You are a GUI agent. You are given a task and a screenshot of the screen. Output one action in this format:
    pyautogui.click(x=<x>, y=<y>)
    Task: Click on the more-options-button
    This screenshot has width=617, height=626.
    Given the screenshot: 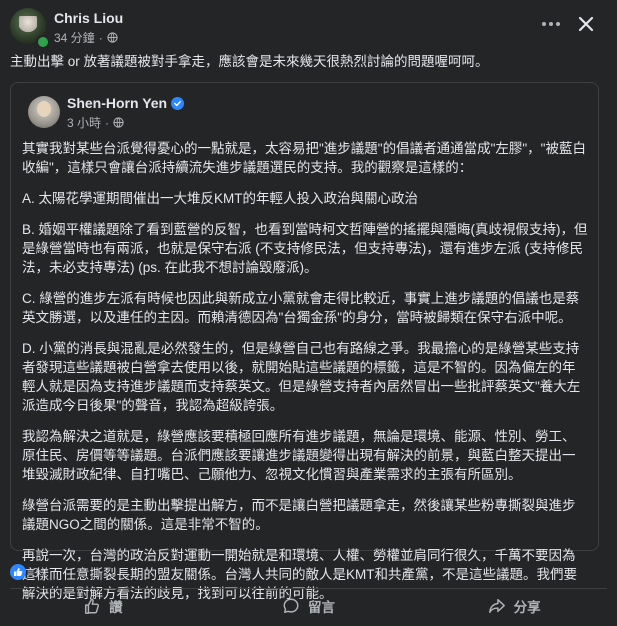 What is the action you would take?
    pyautogui.click(x=551, y=24)
    